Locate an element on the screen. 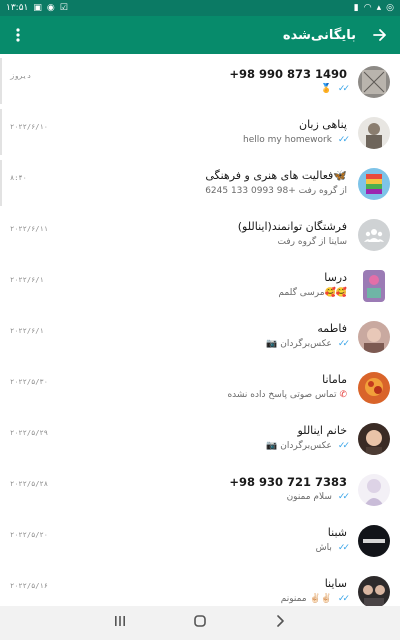 The height and width of the screenshot is (640, 400). chat-row: دیروز 🏅 ✓✓ +98 990 873 1490 is located at coordinates (200, 79).